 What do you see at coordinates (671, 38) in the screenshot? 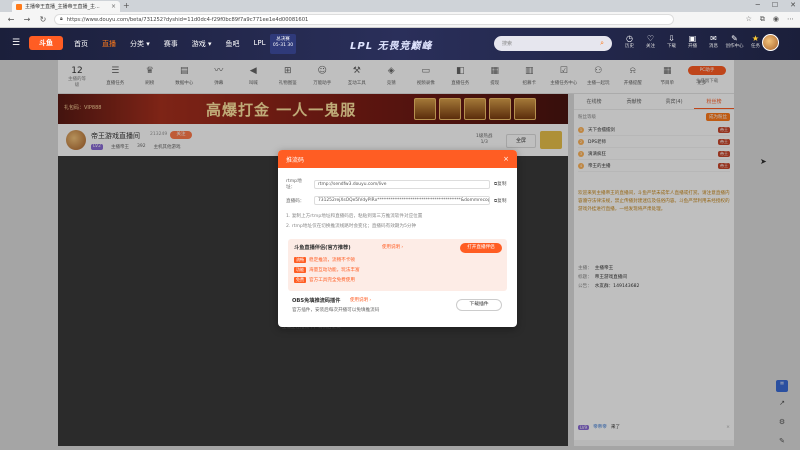
I see `download-icon: ⇩` at bounding box center [671, 38].